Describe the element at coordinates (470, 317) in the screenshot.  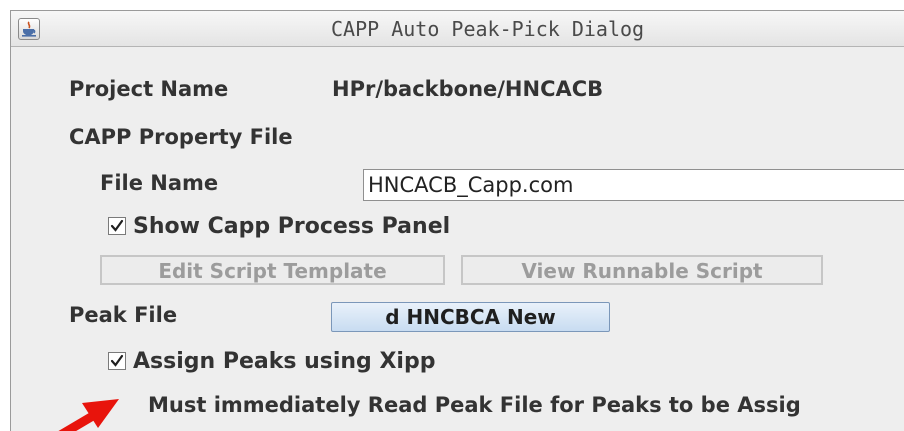
I see `peak-file-button: d HNCBCA New` at that location.